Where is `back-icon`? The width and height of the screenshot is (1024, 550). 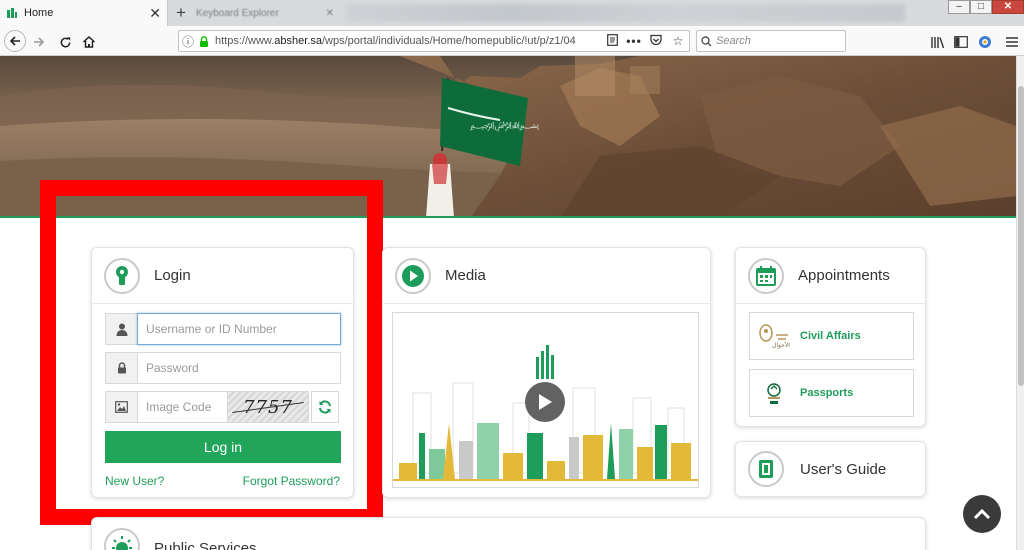
back-icon is located at coordinates (15, 41).